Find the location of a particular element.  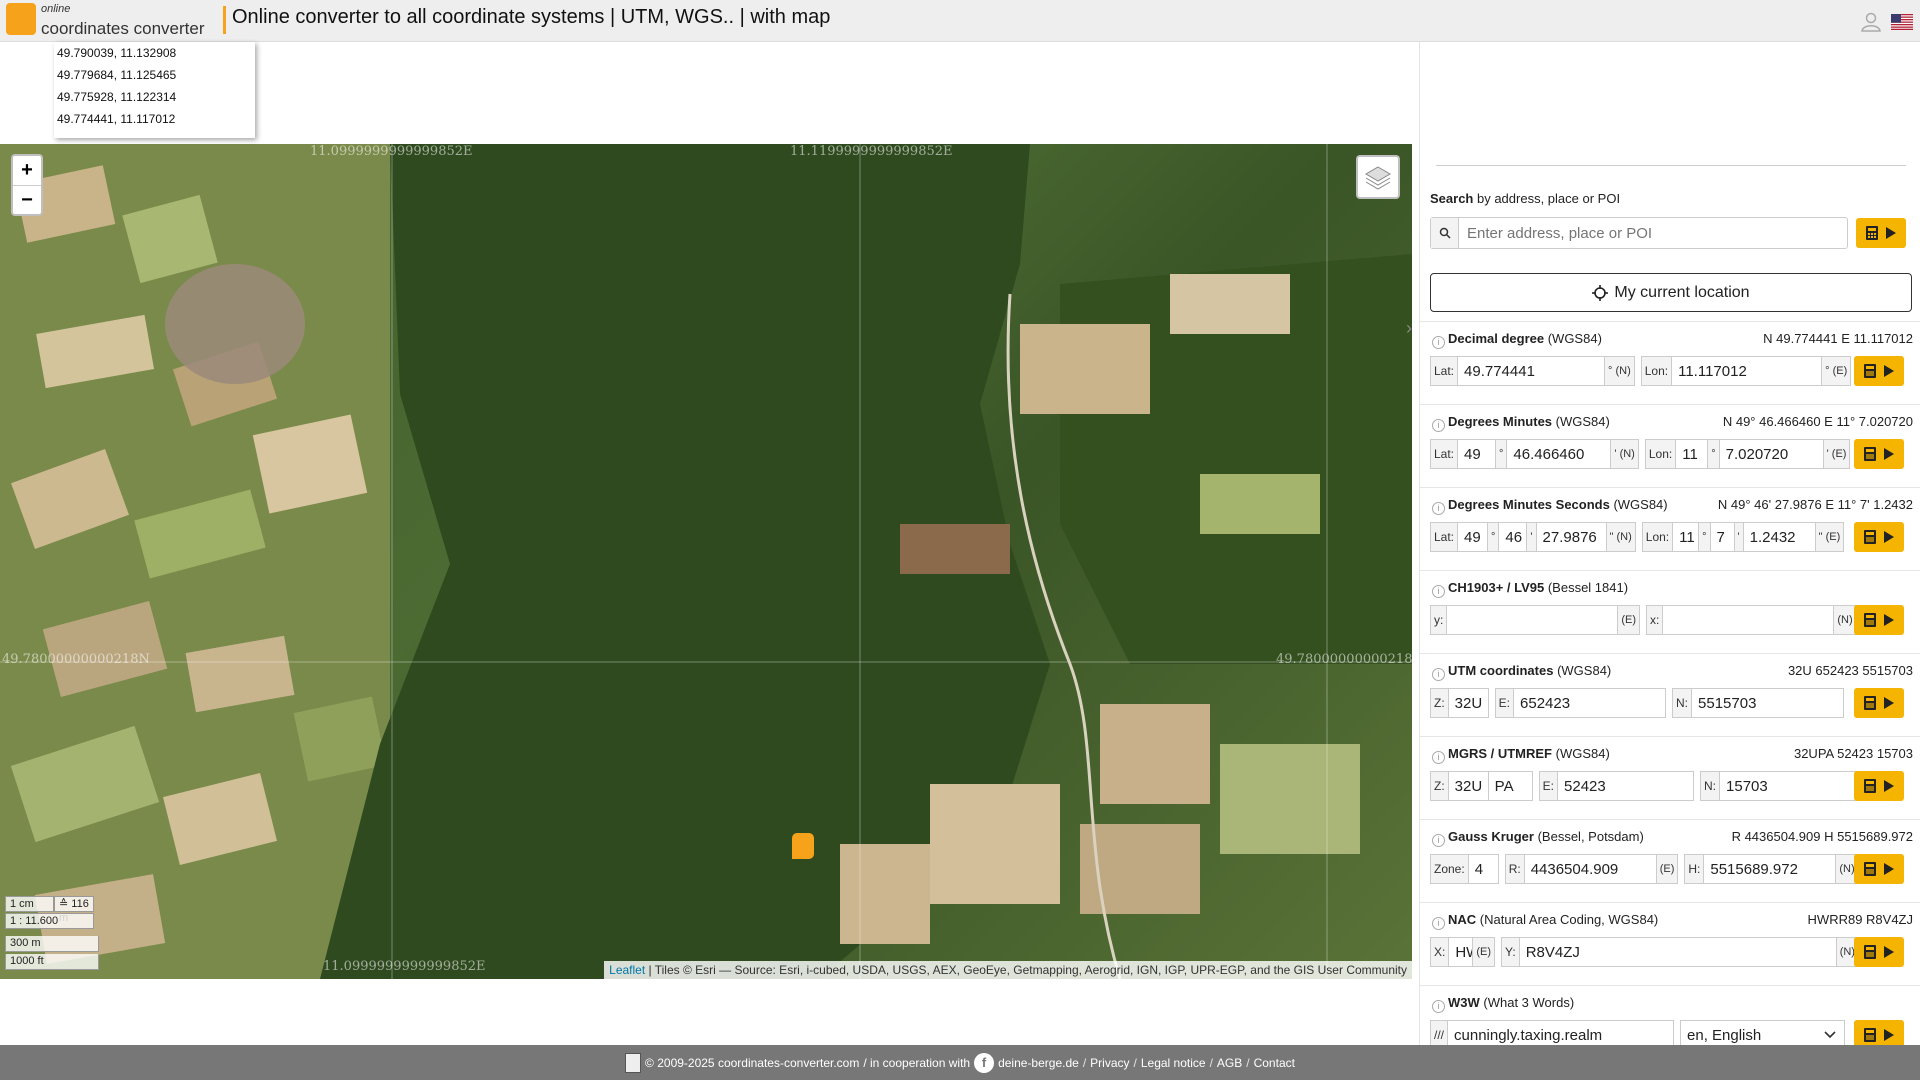

scale-cm: 1 cm is located at coordinates (29, 904).